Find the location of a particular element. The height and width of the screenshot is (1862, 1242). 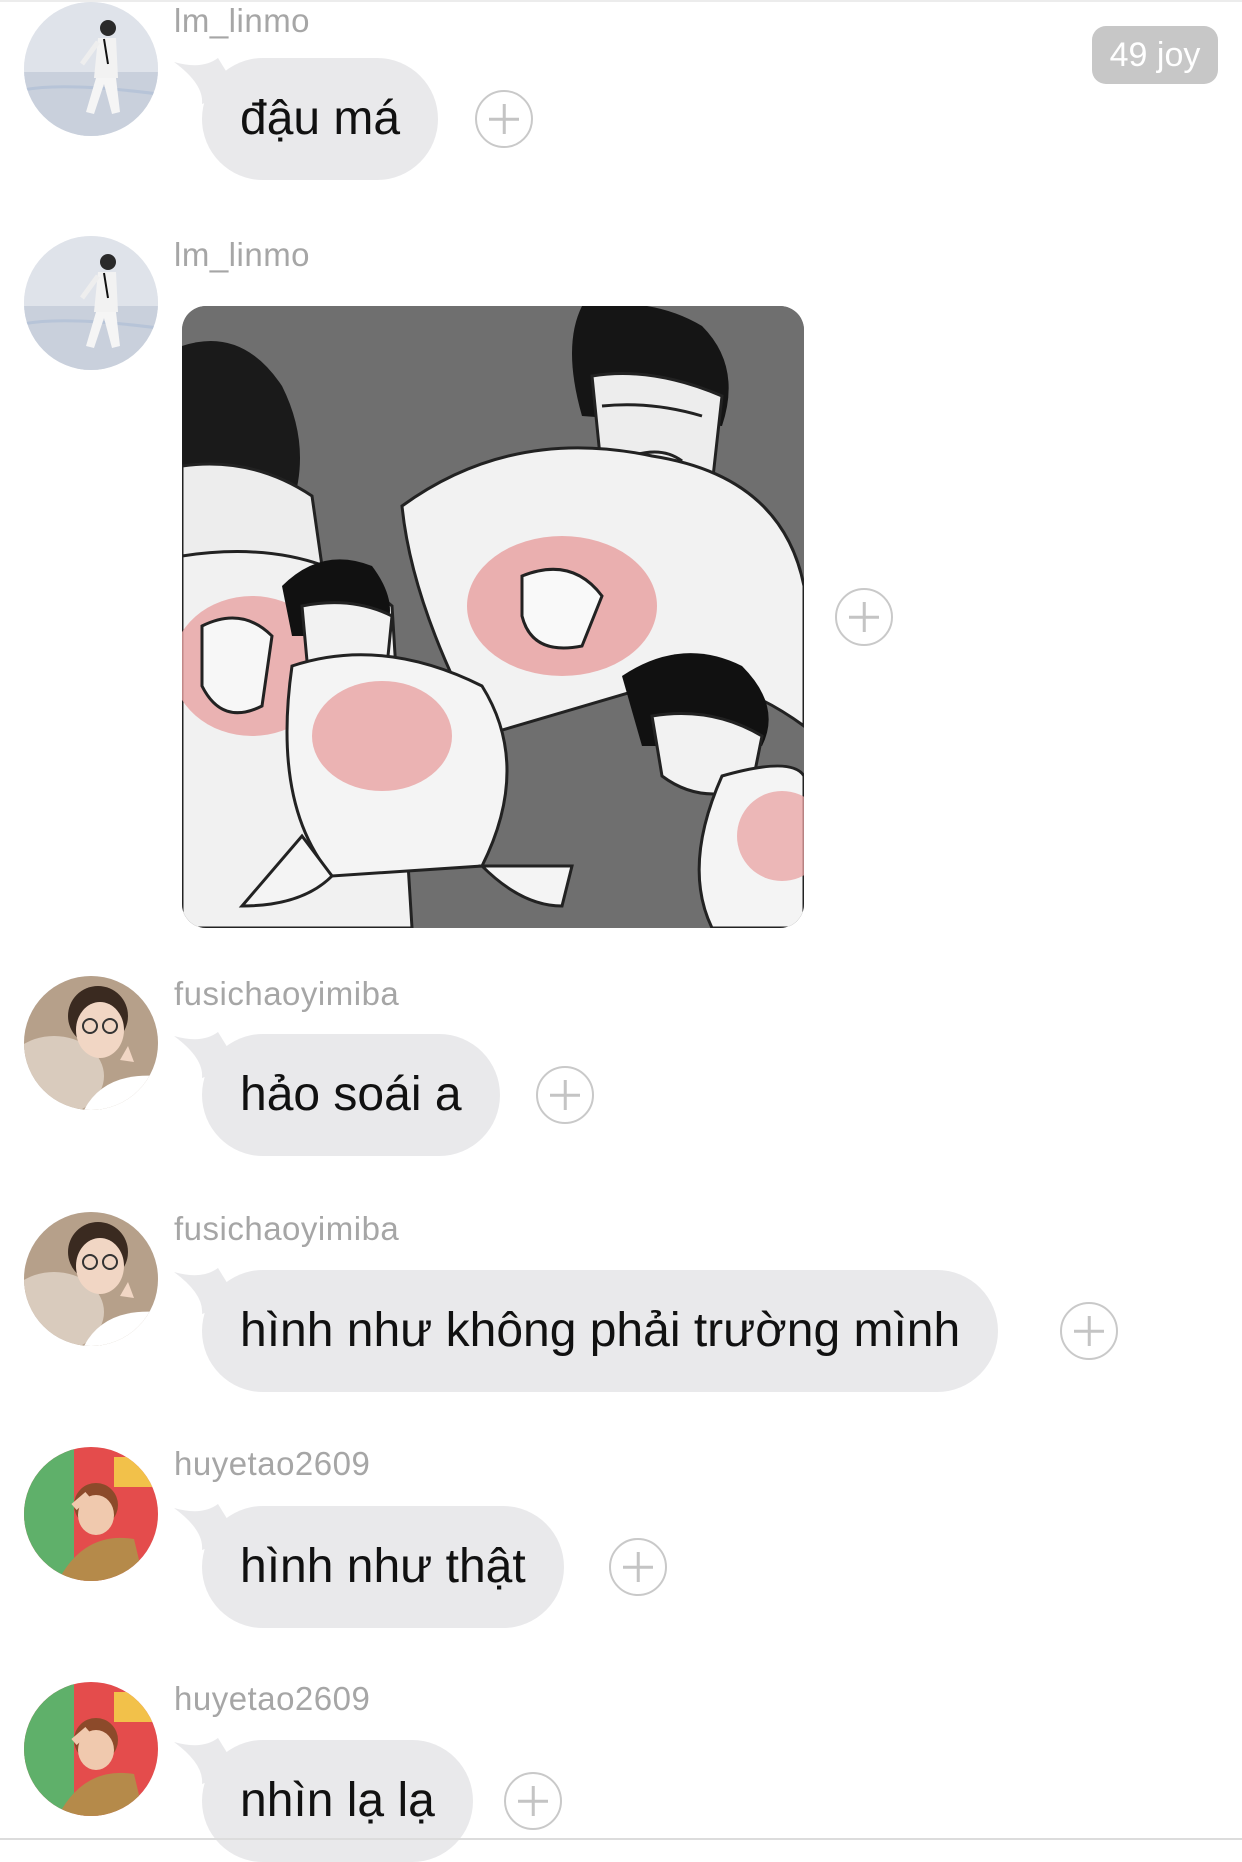

message-bubble: hảo soái a is located at coordinates (351, 1095).